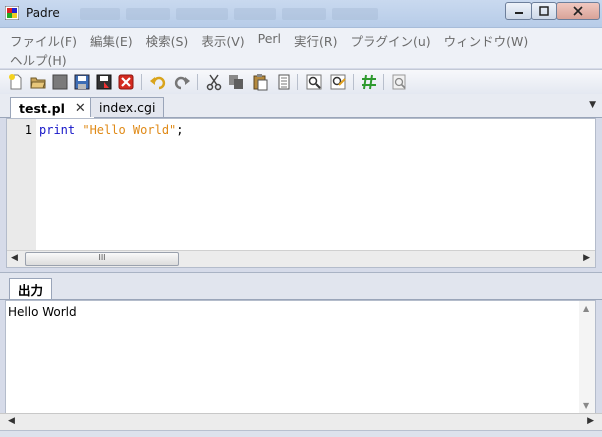  What do you see at coordinates (314, 82) in the screenshot?
I see `find-icon` at bounding box center [314, 82].